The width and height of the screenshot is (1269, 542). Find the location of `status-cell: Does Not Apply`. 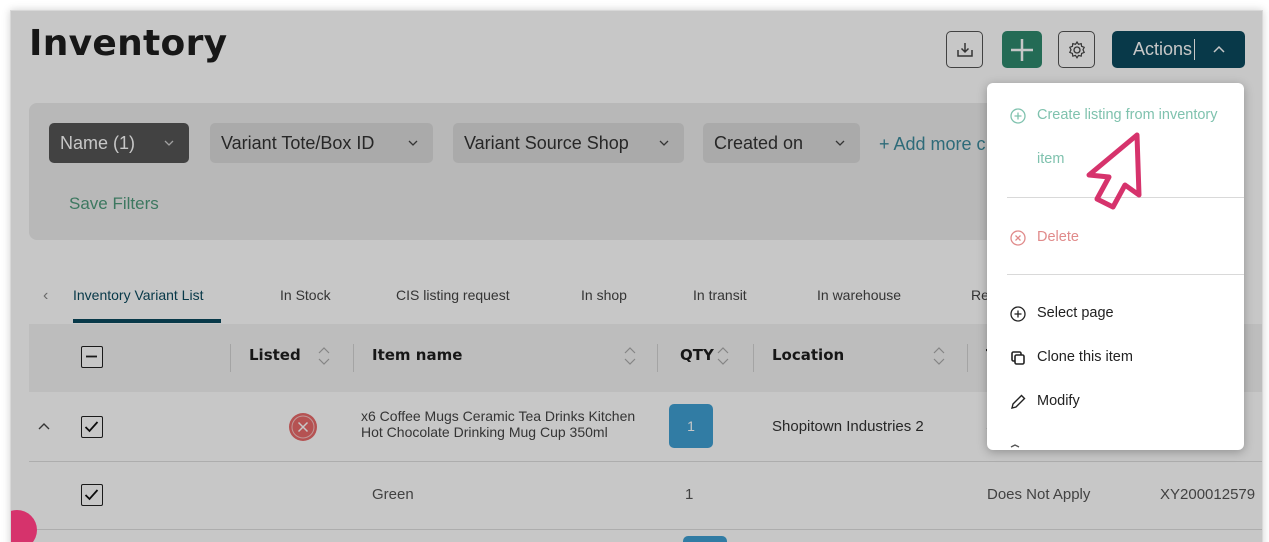

status-cell: Does Not Apply is located at coordinates (1039, 494).